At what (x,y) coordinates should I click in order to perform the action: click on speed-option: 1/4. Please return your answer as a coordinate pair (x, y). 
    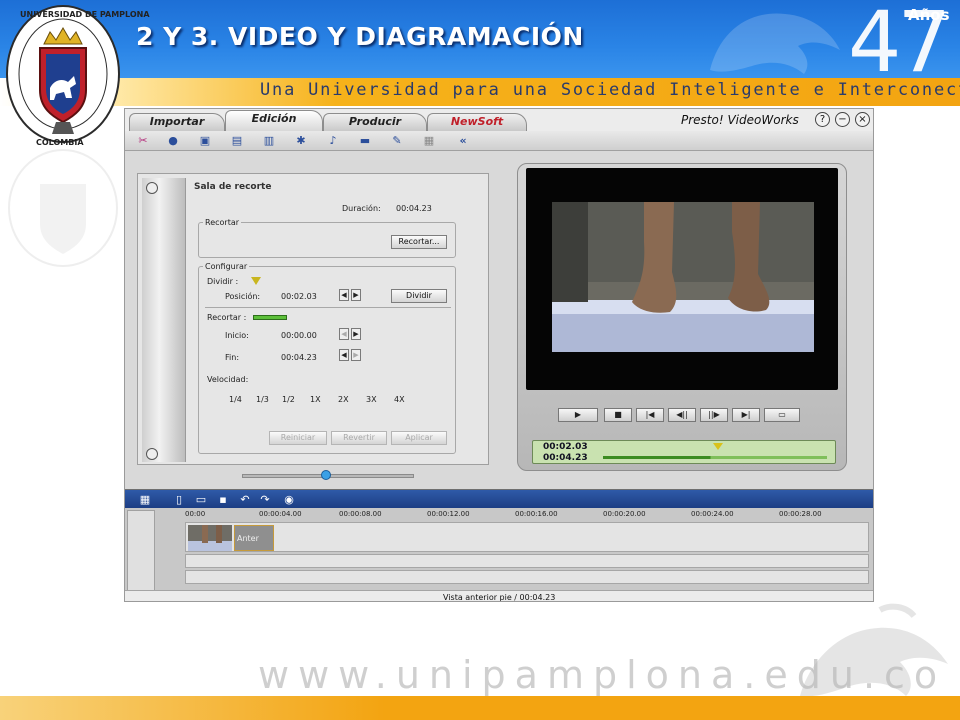
    Looking at the image, I should click on (235, 399).